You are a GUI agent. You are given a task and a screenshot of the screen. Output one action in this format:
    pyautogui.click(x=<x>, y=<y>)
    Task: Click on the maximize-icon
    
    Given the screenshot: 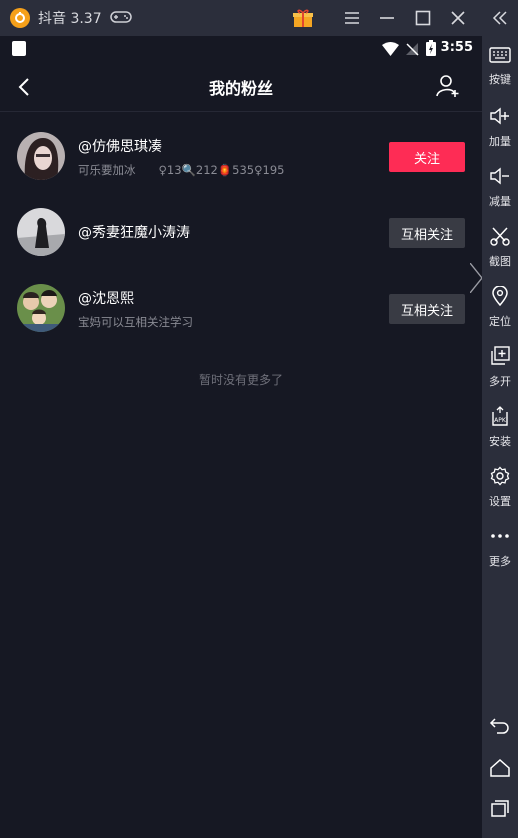 What is the action you would take?
    pyautogui.click(x=423, y=18)
    